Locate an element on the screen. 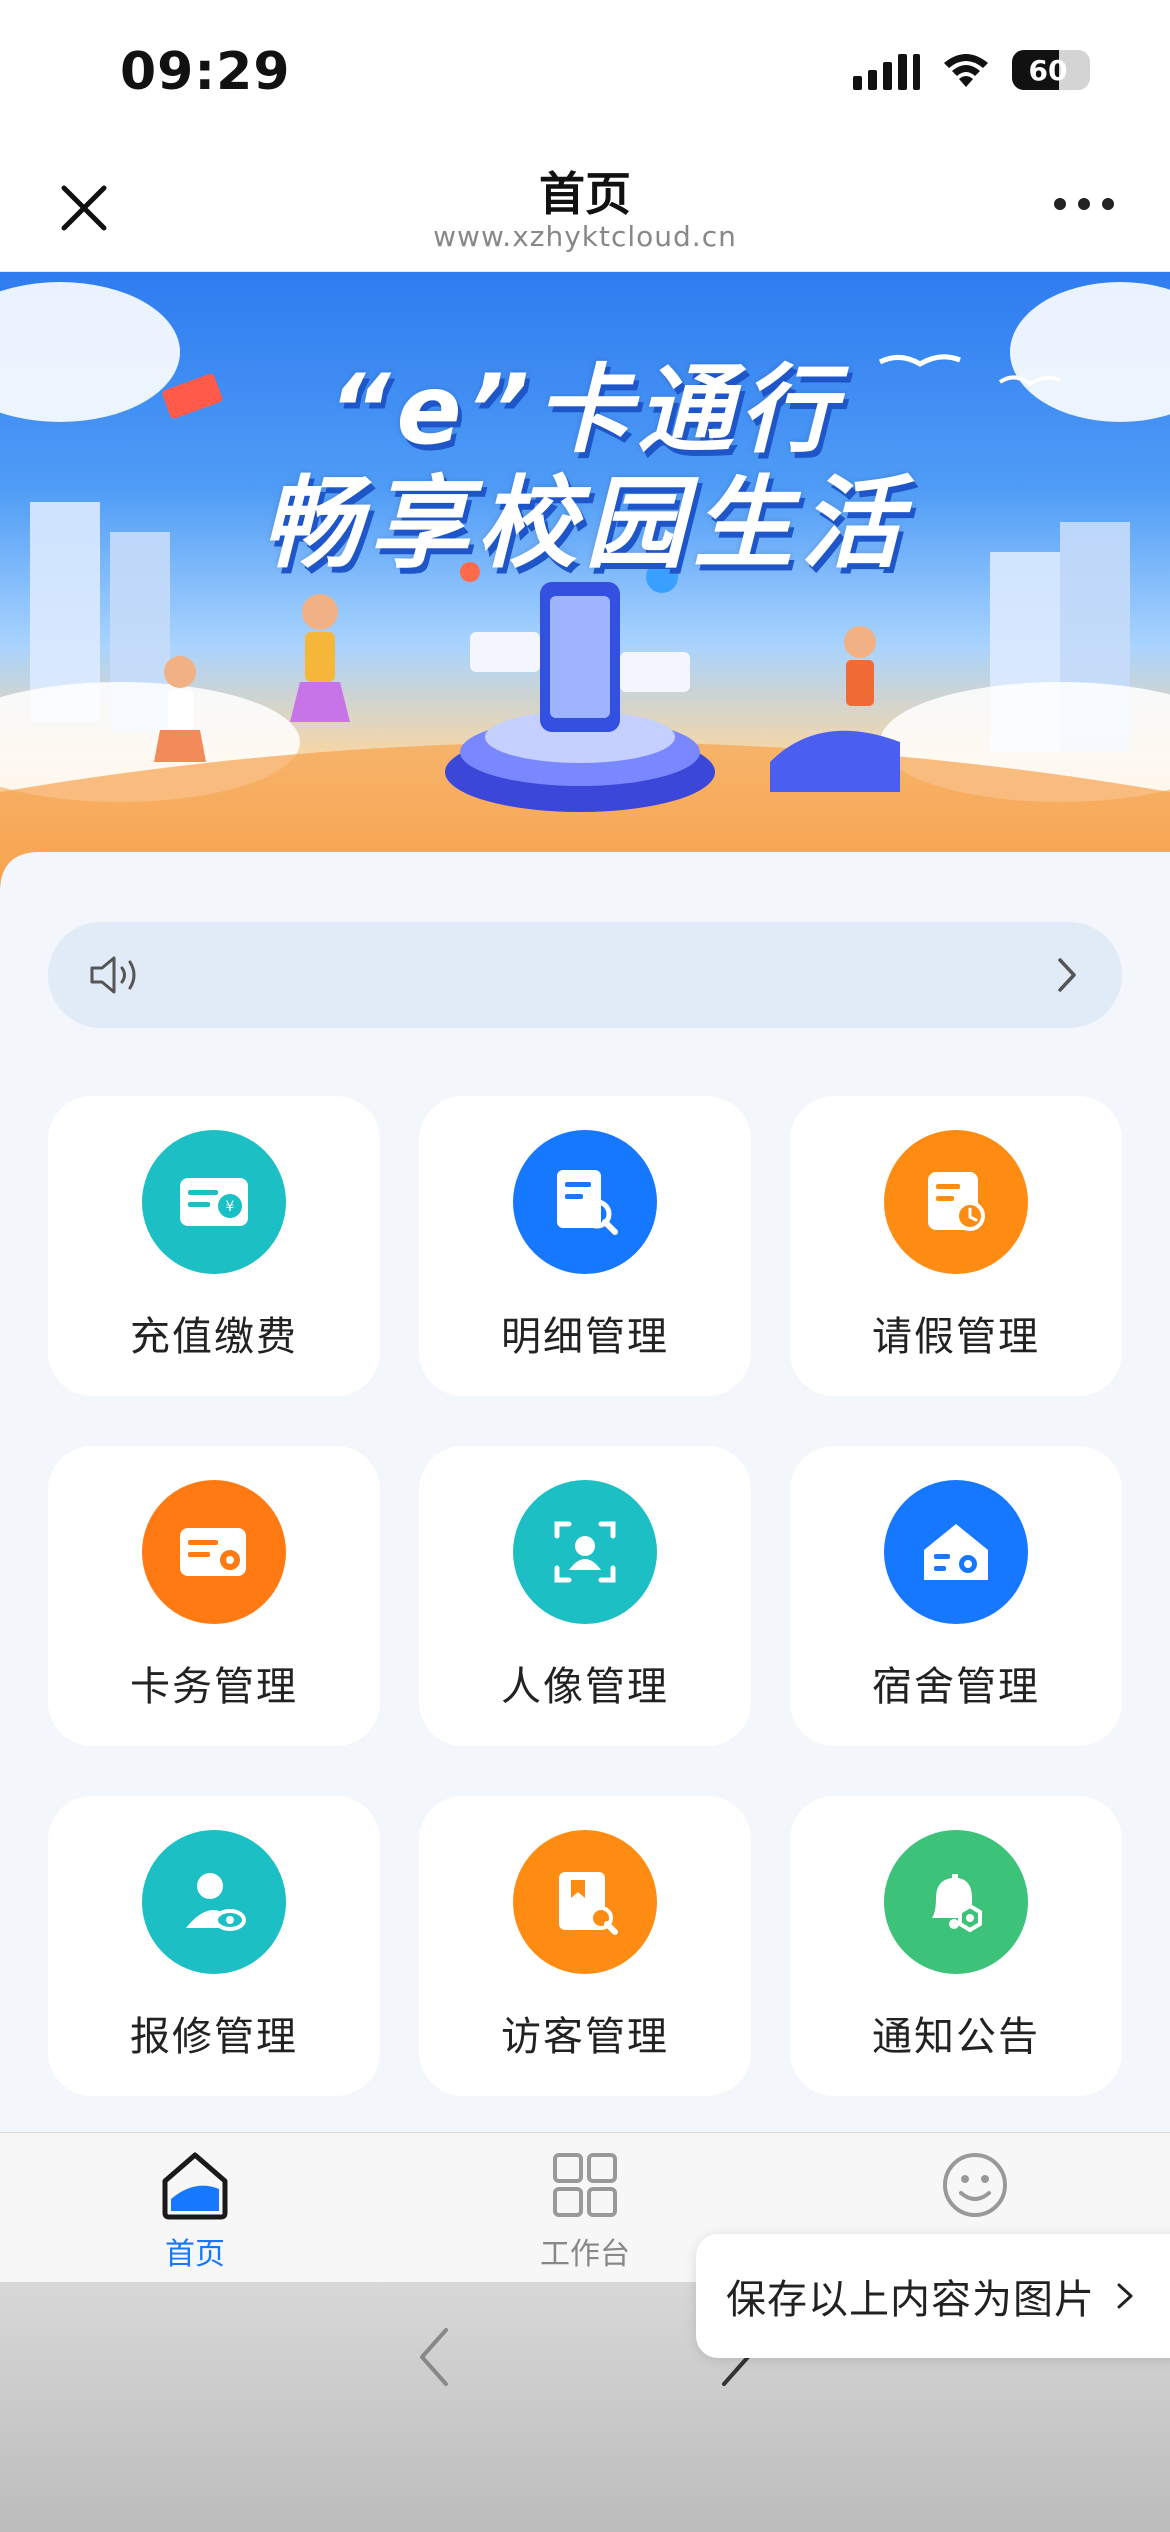 This screenshot has height=2532, width=1170. tile-label: 访客管理 is located at coordinates (585, 2037).